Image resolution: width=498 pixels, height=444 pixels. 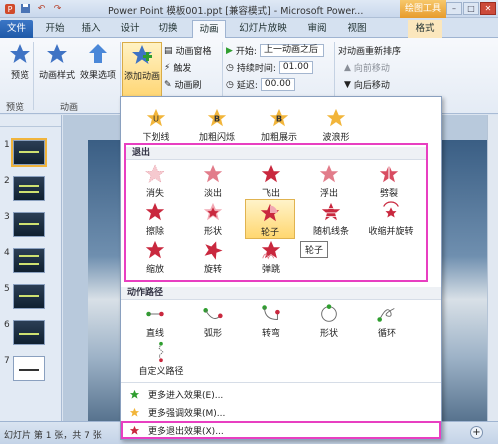 What do you see at coordinates (188, 86) in the screenshot?
I see `animation-painter-label: 动画刷` at bounding box center [188, 86].